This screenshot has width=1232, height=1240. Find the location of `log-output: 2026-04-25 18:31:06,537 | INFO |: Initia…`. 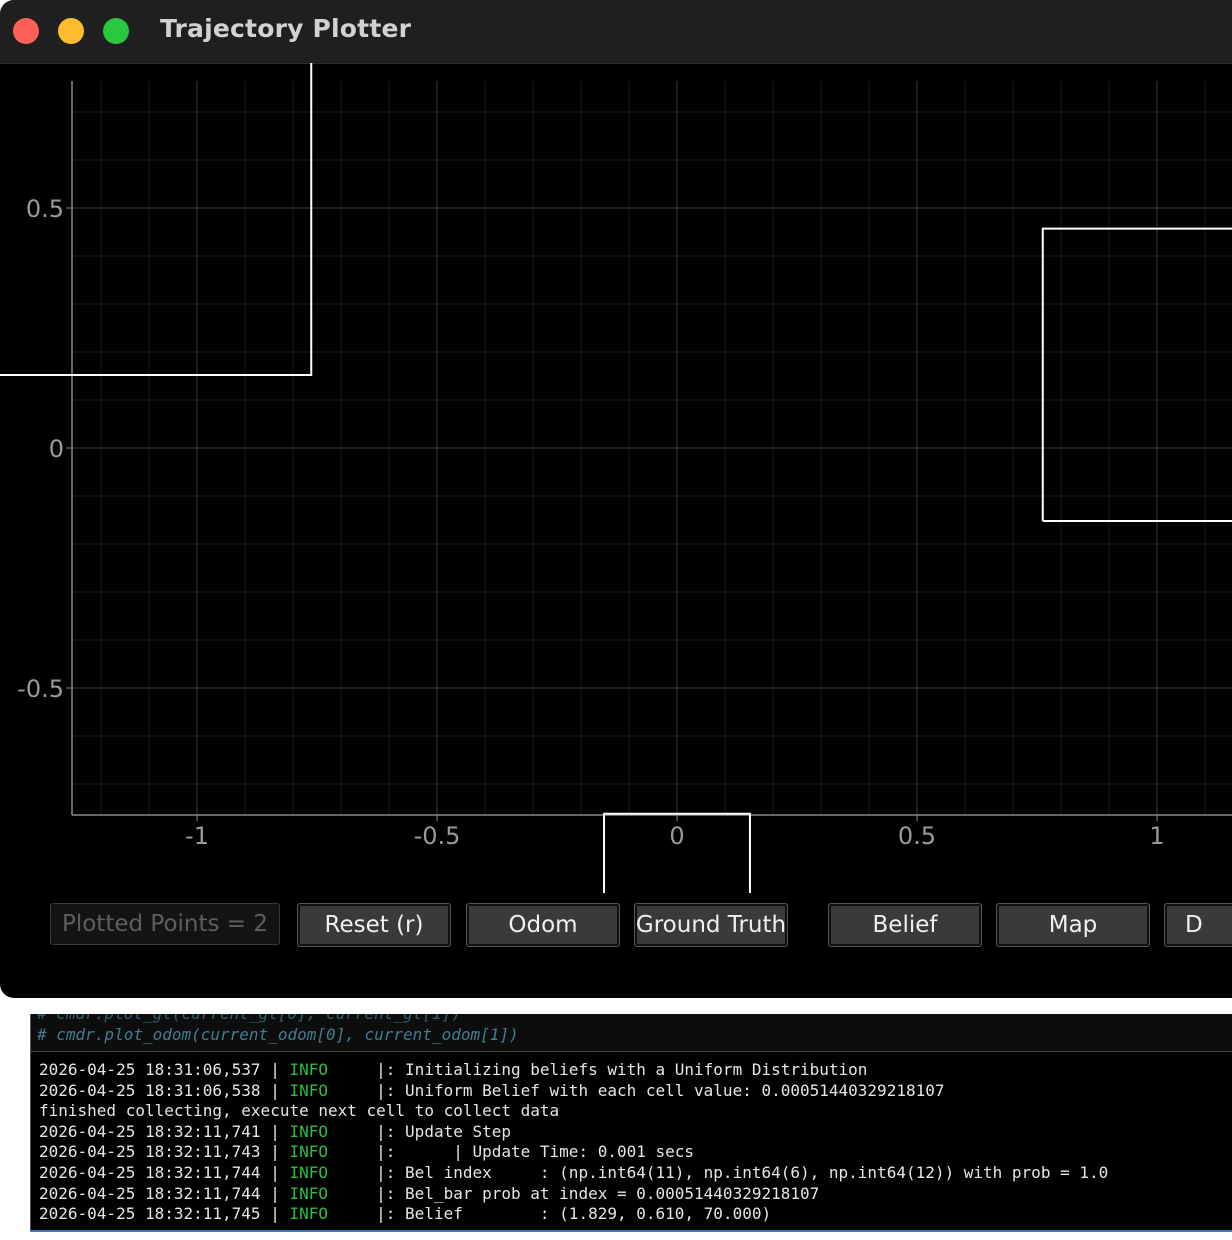

log-output: 2026-04-25 18:31:06,537 | INFO |: Initia… is located at coordinates (631, 1141).